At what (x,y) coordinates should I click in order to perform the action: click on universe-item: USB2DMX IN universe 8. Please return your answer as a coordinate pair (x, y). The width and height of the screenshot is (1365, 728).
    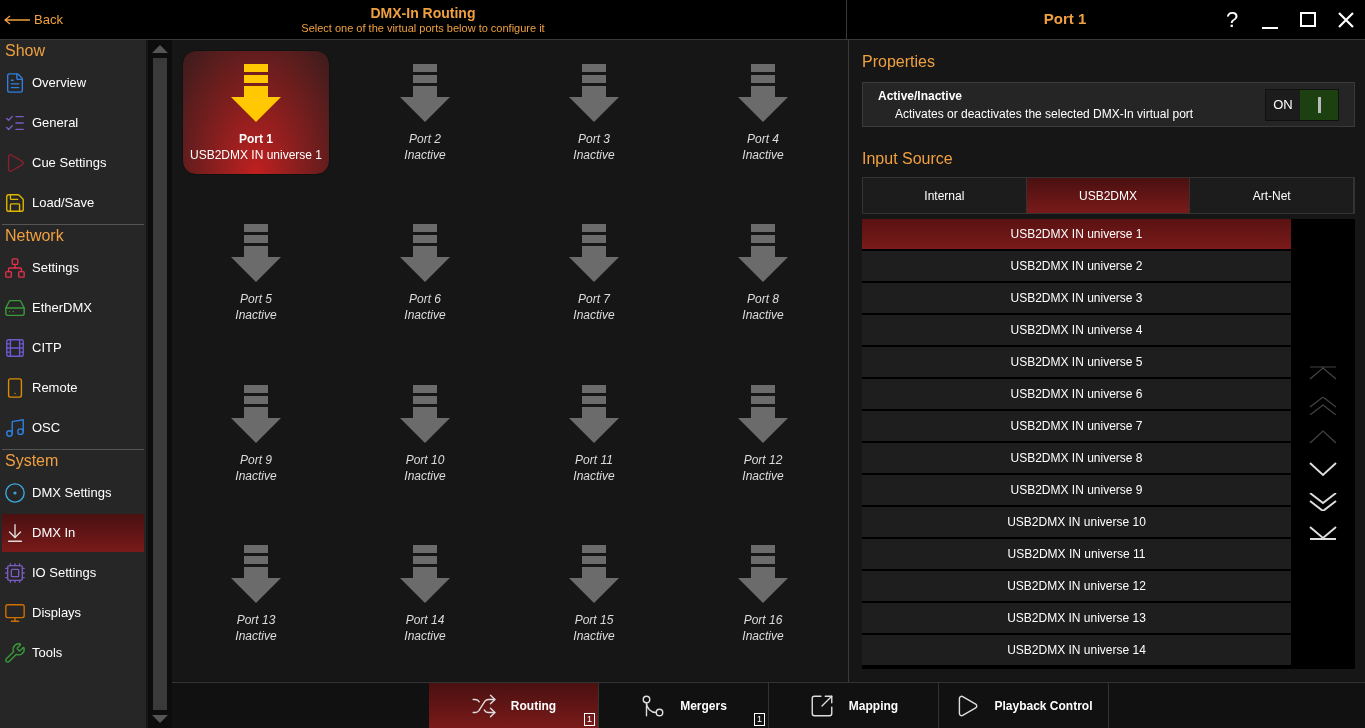
    Looking at the image, I should click on (1076, 458).